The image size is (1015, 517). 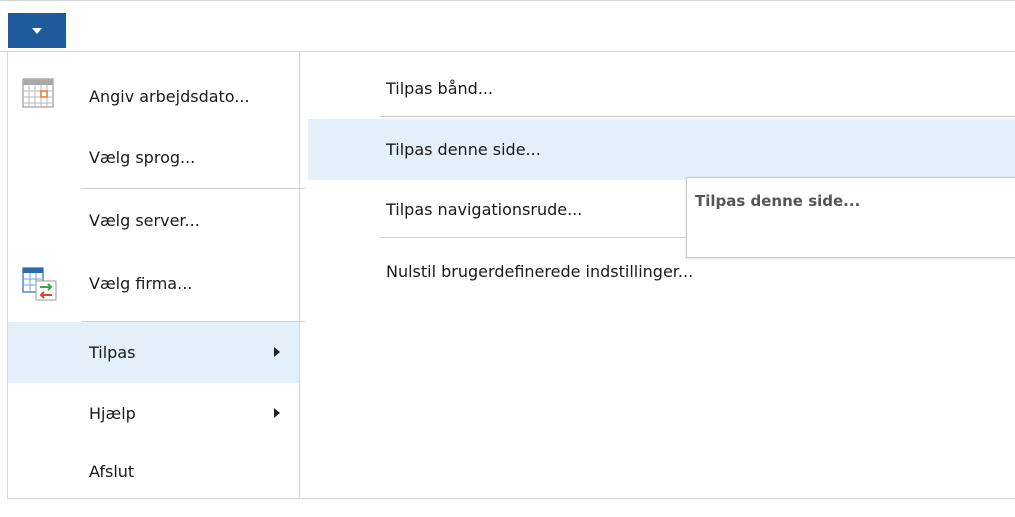 I want to click on menu-separator, so click(x=193, y=188).